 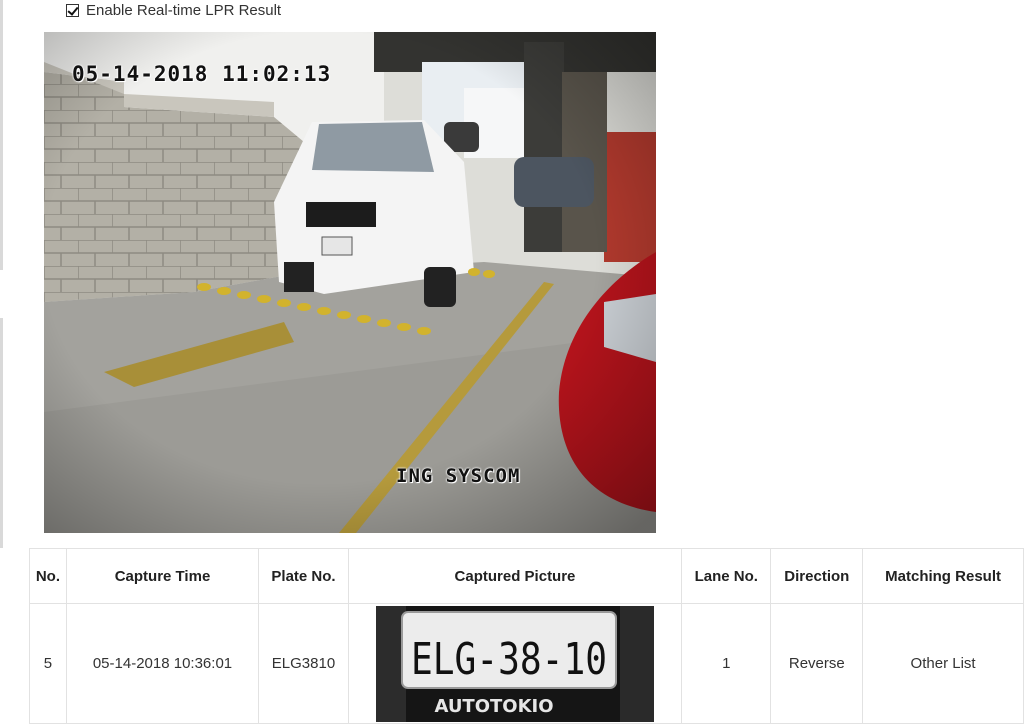 What do you see at coordinates (48, 663) in the screenshot?
I see `cell-no: 5` at bounding box center [48, 663].